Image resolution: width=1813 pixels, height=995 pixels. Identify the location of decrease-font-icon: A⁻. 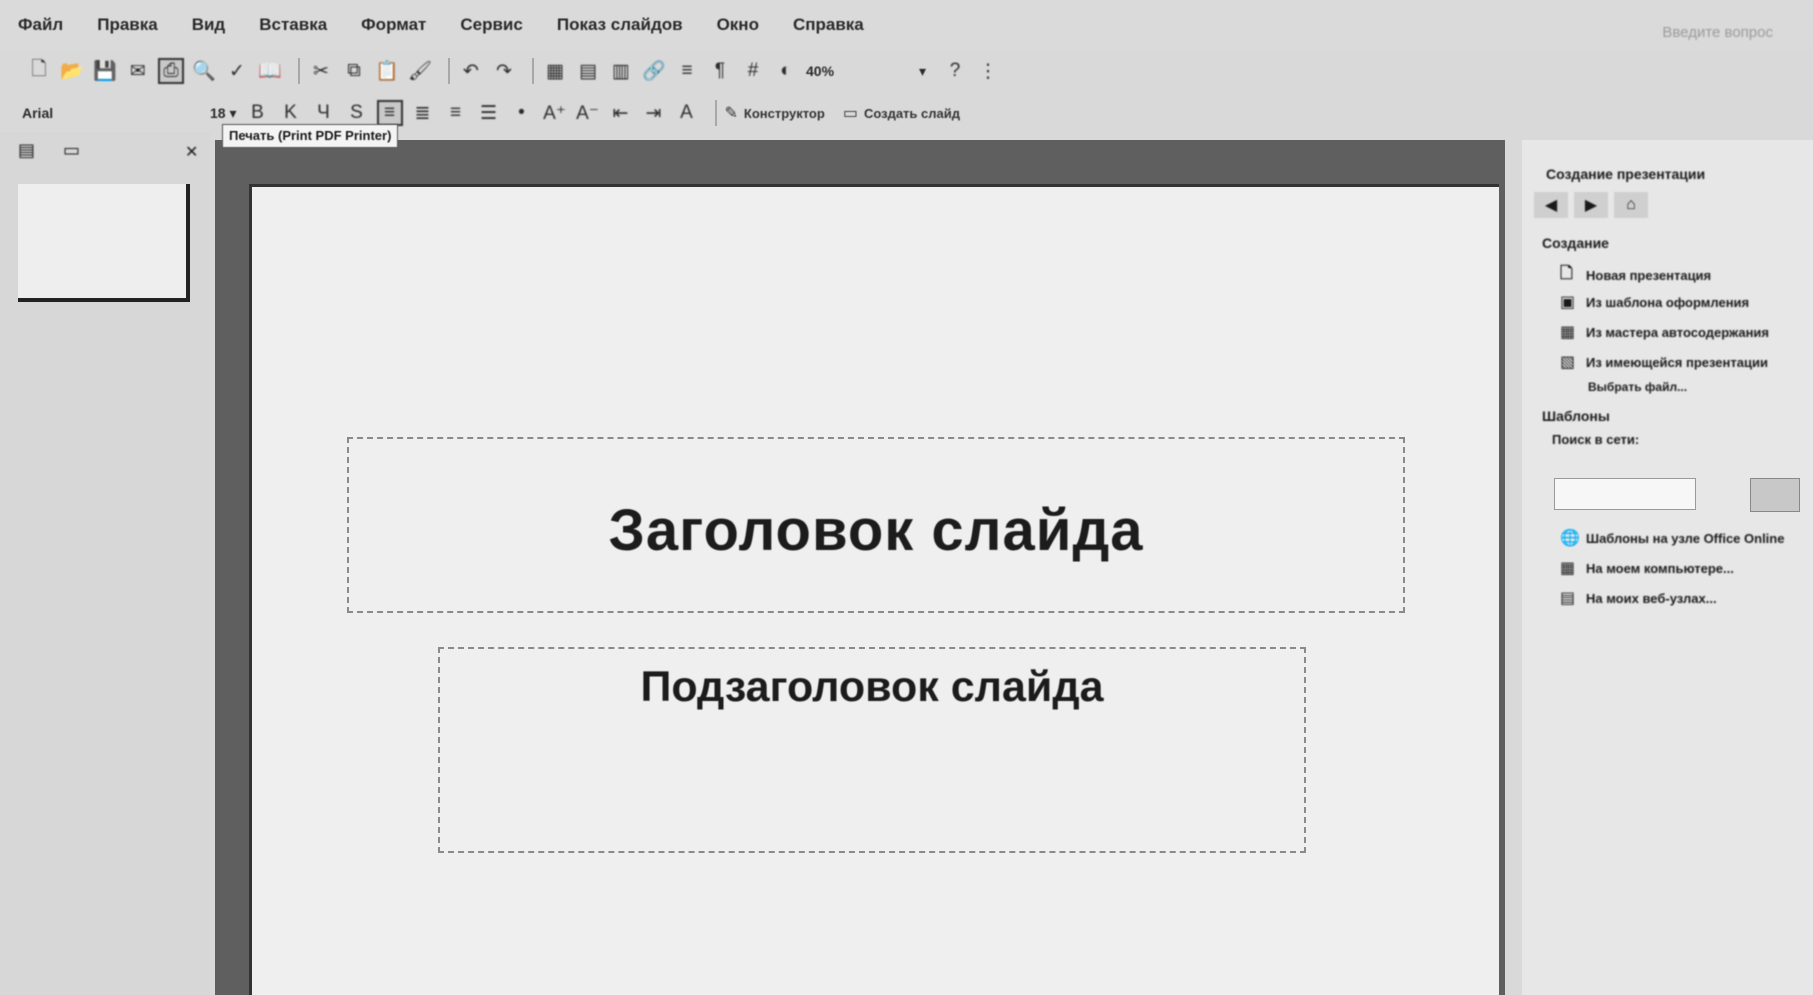
(588, 113).